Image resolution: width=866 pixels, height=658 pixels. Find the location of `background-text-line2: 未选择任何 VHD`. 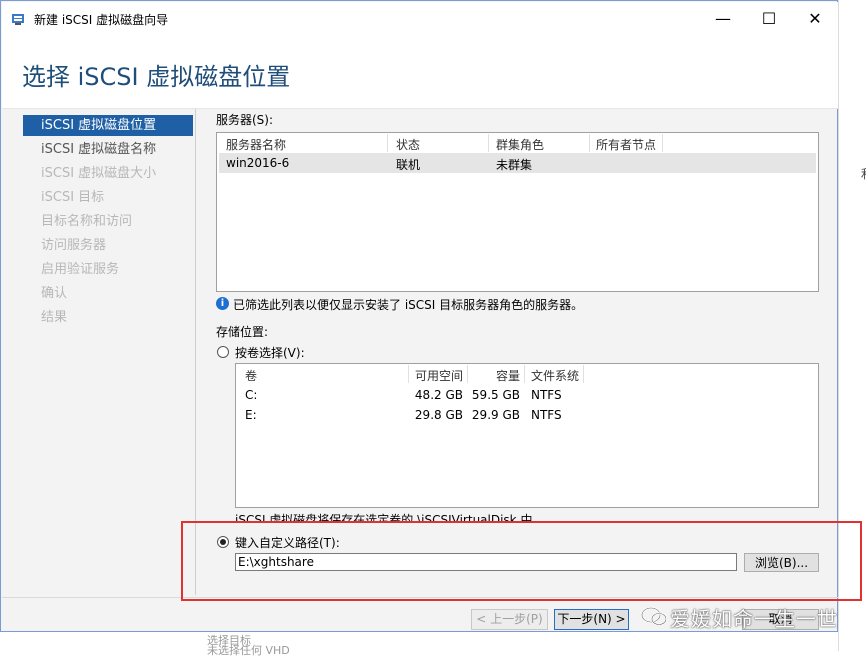

background-text-line2: 未选择任何 VHD is located at coordinates (248, 650).